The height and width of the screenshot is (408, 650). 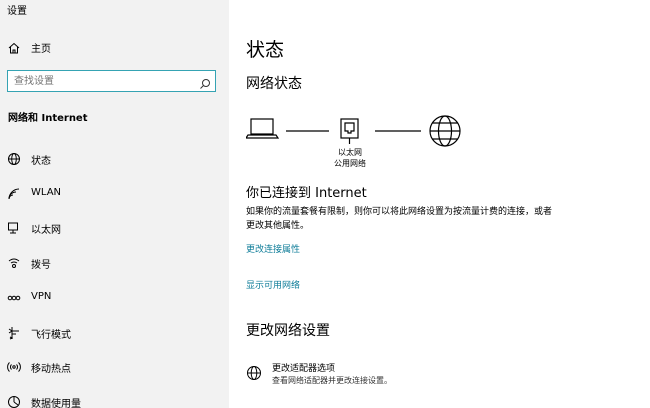 I want to click on sidebar-item-airplane-mode: 飞行模式, so click(x=114, y=332).